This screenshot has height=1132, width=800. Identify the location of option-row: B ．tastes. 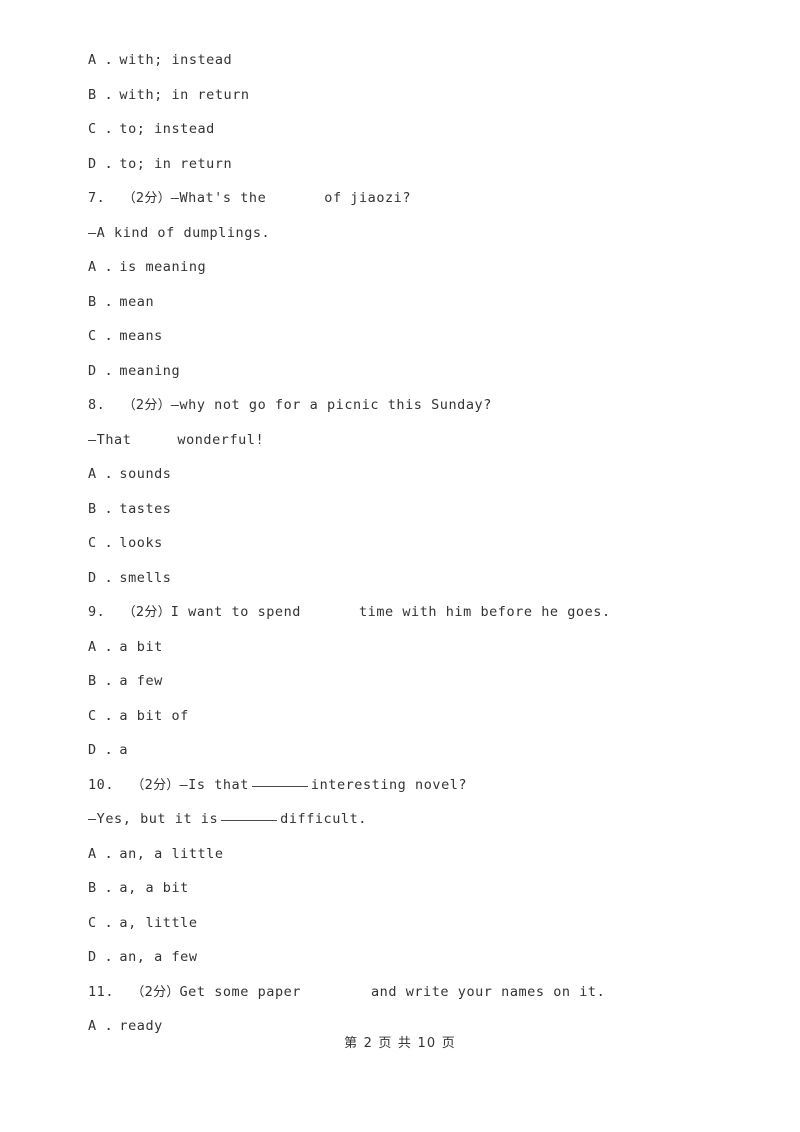
(130, 508).